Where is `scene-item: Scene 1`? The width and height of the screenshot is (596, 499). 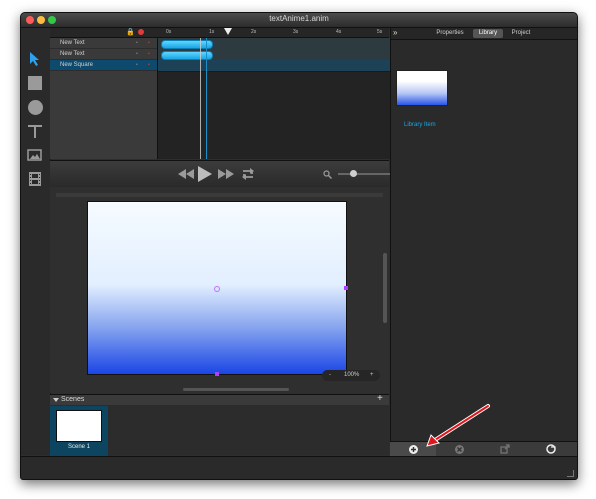 scene-item: Scene 1 is located at coordinates (79, 431).